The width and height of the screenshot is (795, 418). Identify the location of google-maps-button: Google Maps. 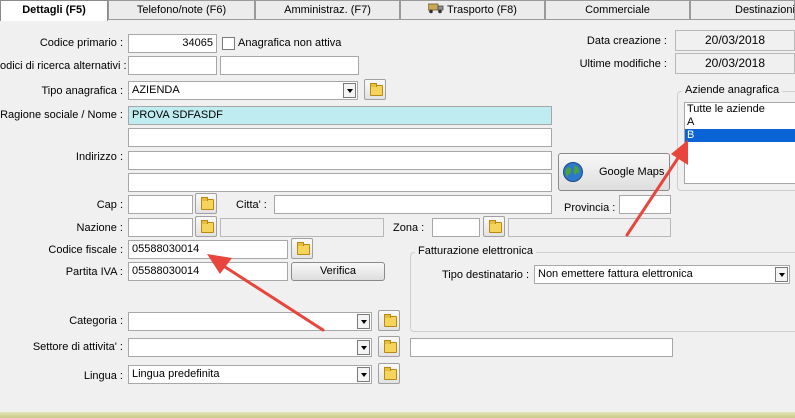
(614, 172).